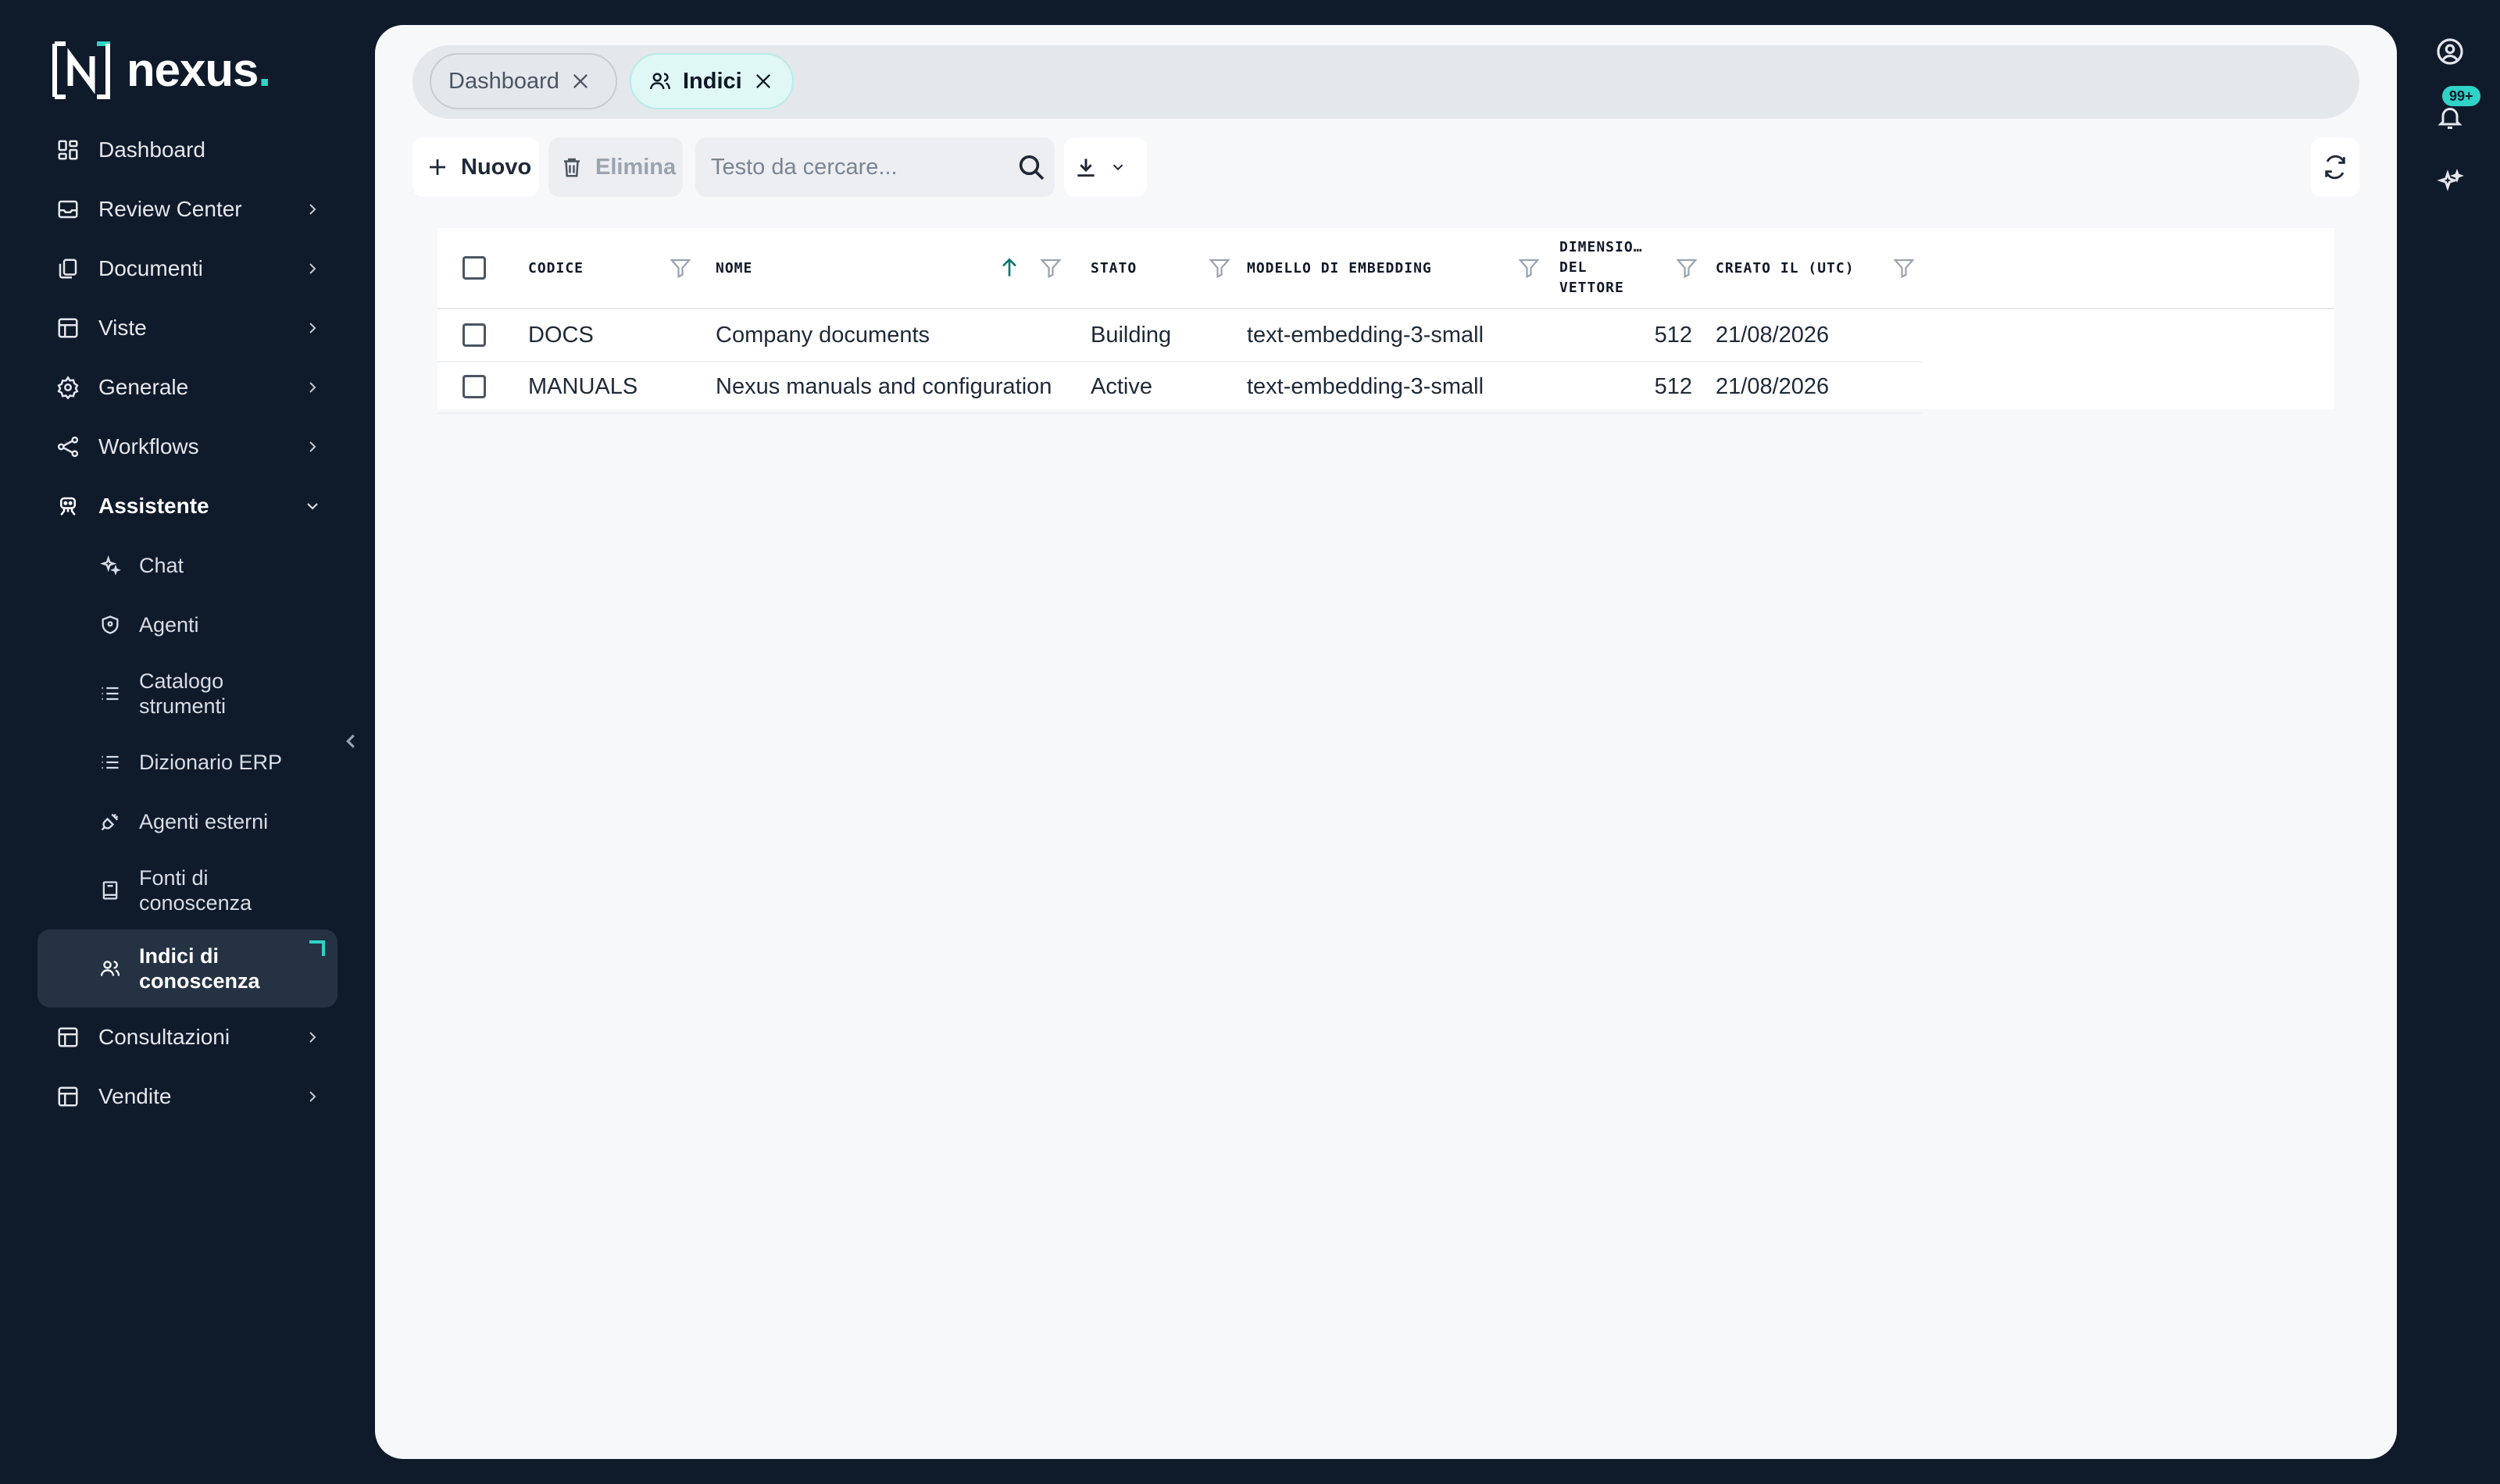 This screenshot has width=2500, height=1484. I want to click on sidebar-item-label: Assistente, so click(153, 506).